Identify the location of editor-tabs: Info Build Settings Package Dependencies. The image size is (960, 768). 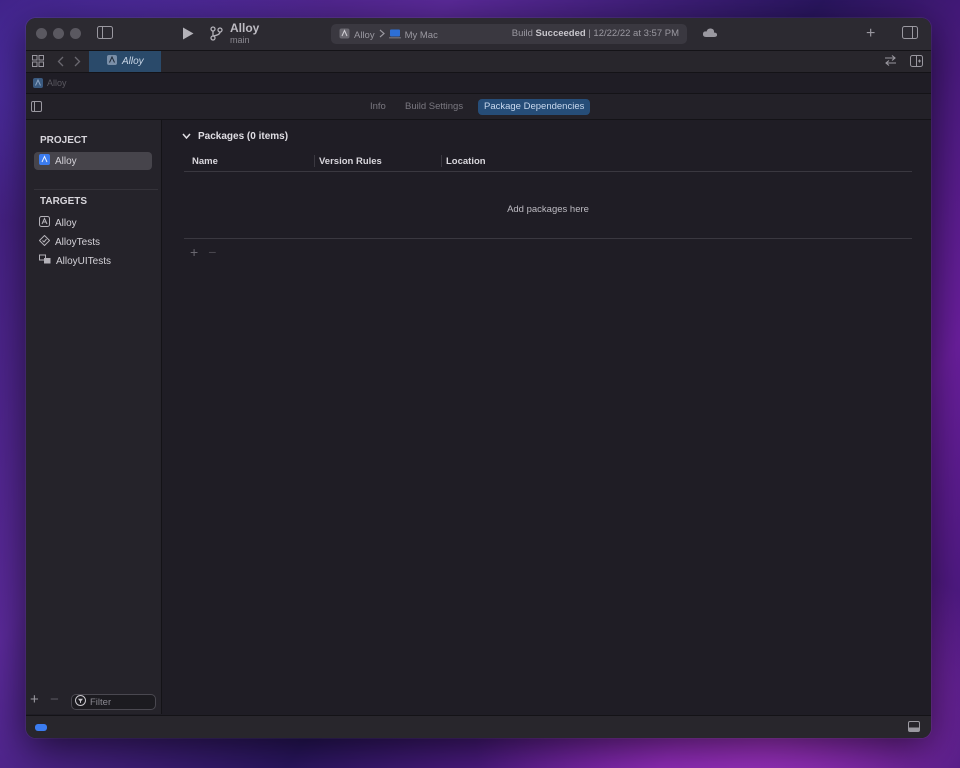
(478, 107).